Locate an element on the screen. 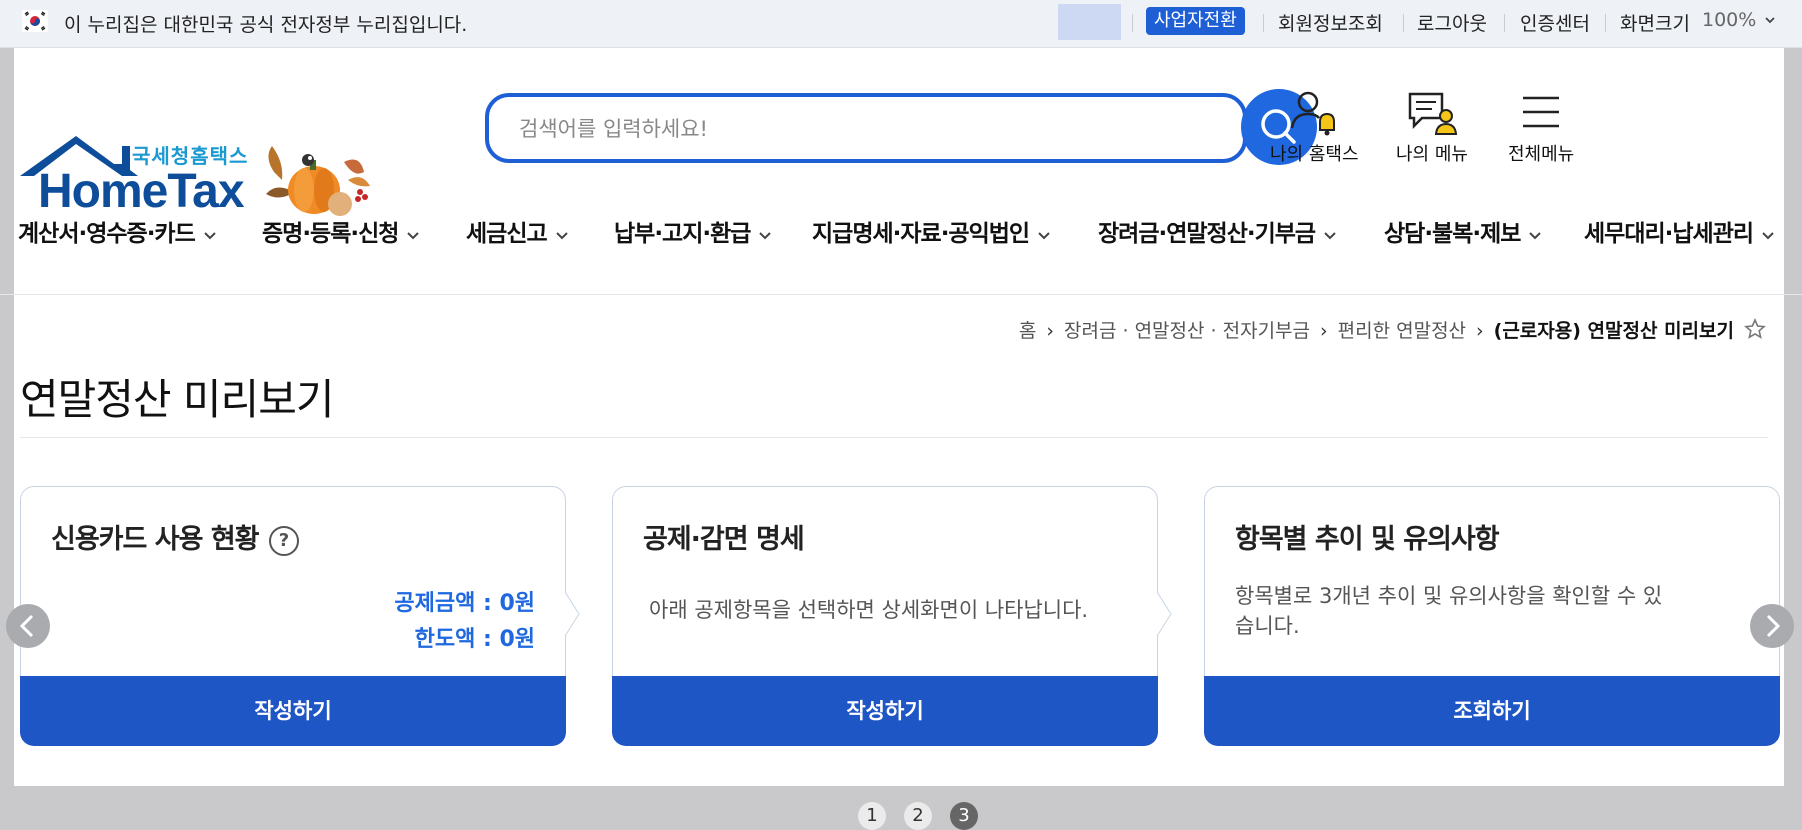 This screenshot has height=830, width=1802. nav-item-certificates: 증명·등록·신청 is located at coordinates (342, 231).